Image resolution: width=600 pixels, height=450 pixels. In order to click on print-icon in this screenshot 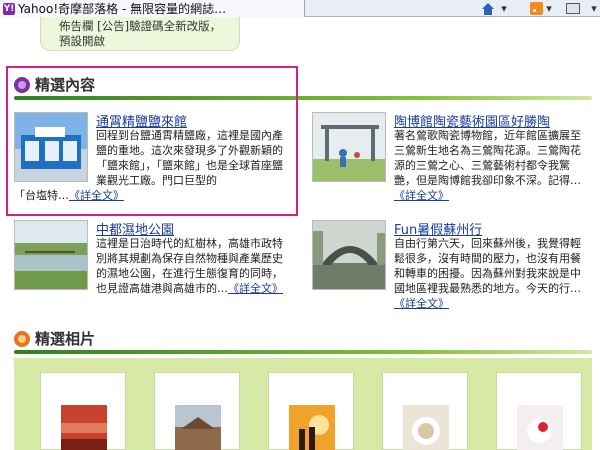, I will do `click(573, 8)`.